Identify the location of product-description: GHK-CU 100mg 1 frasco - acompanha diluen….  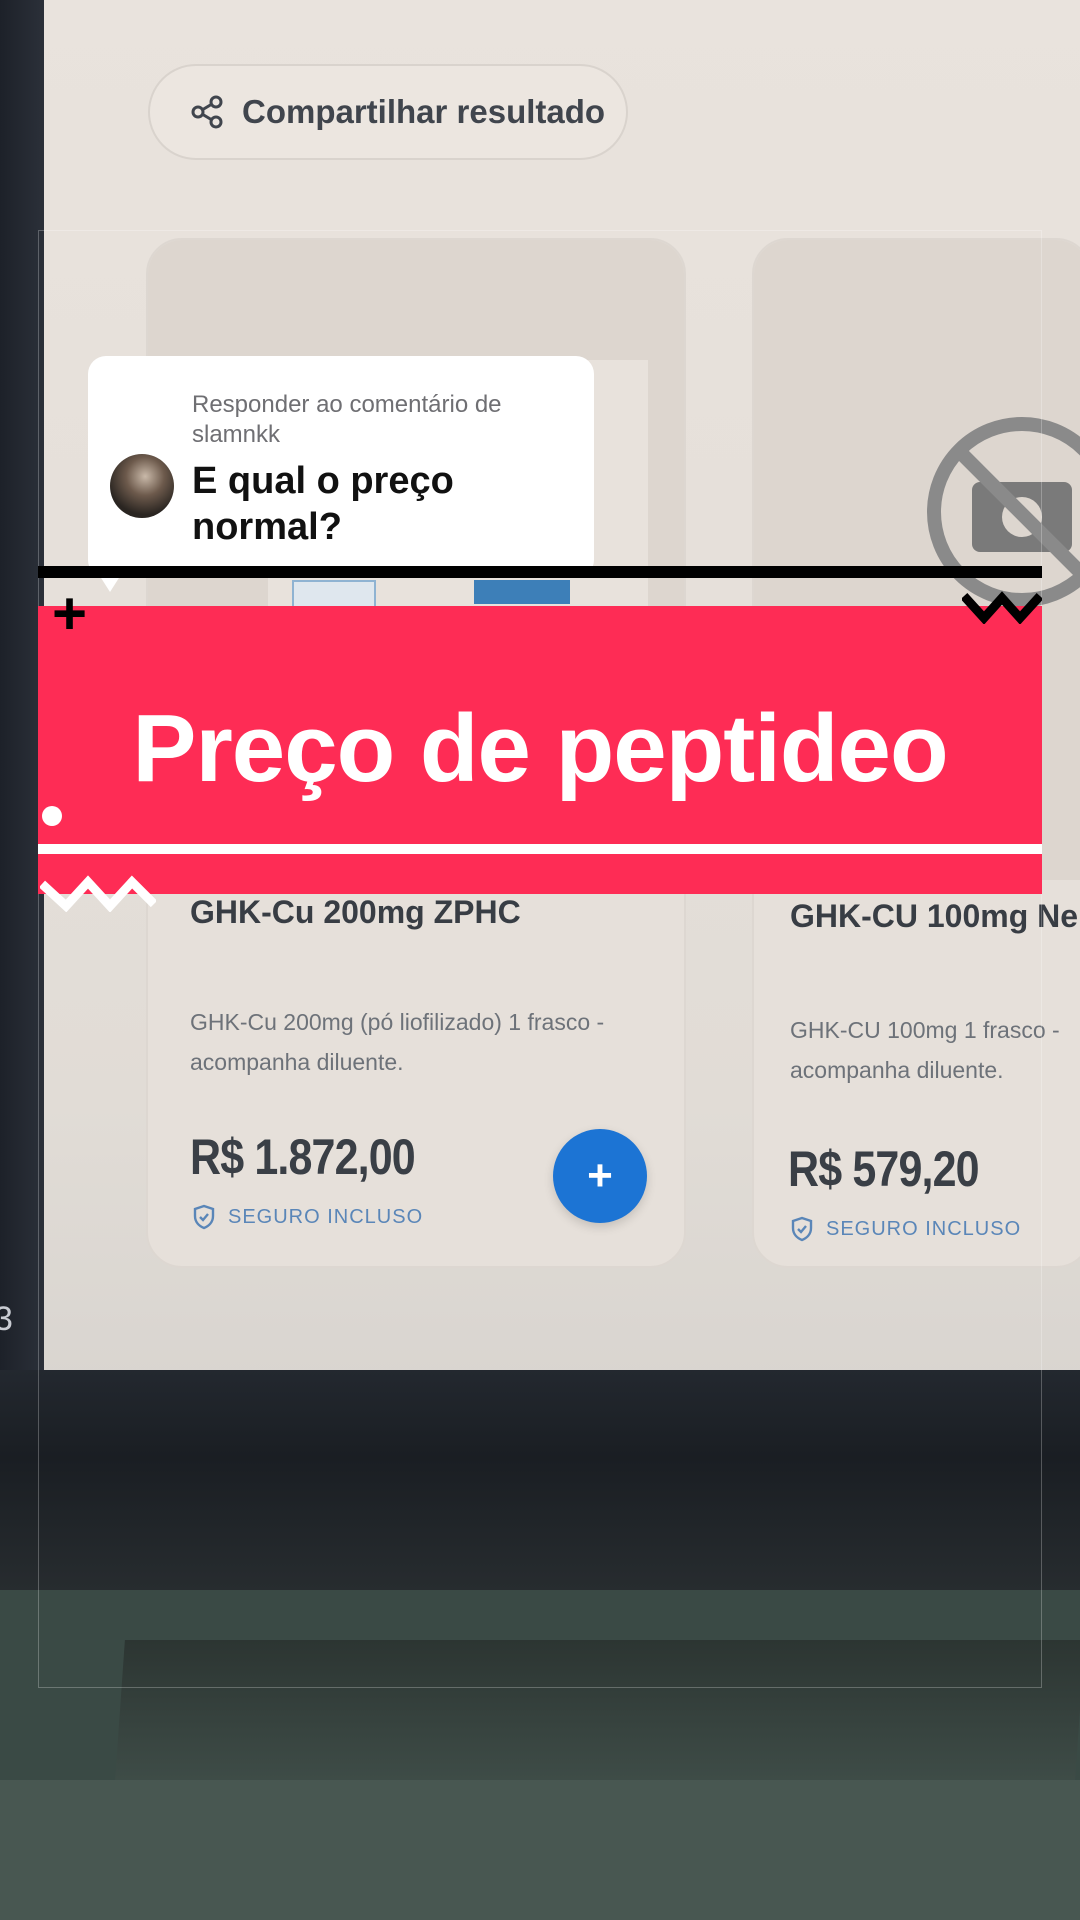
(925, 1050).